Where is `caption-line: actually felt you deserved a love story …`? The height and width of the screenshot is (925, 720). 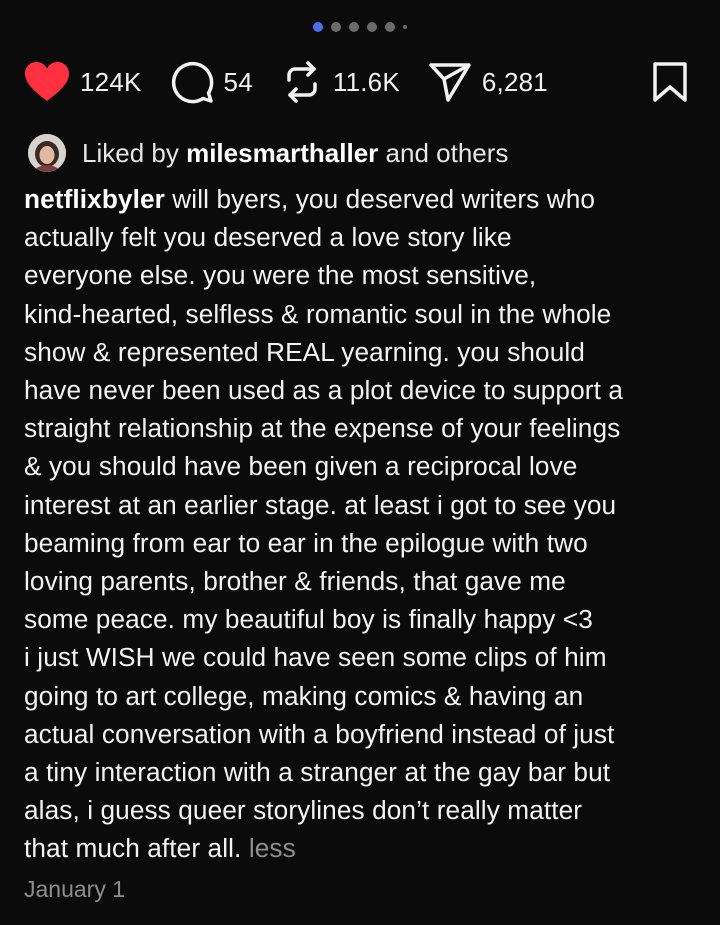 caption-line: actually felt you deserved a love story … is located at coordinates (268, 237).